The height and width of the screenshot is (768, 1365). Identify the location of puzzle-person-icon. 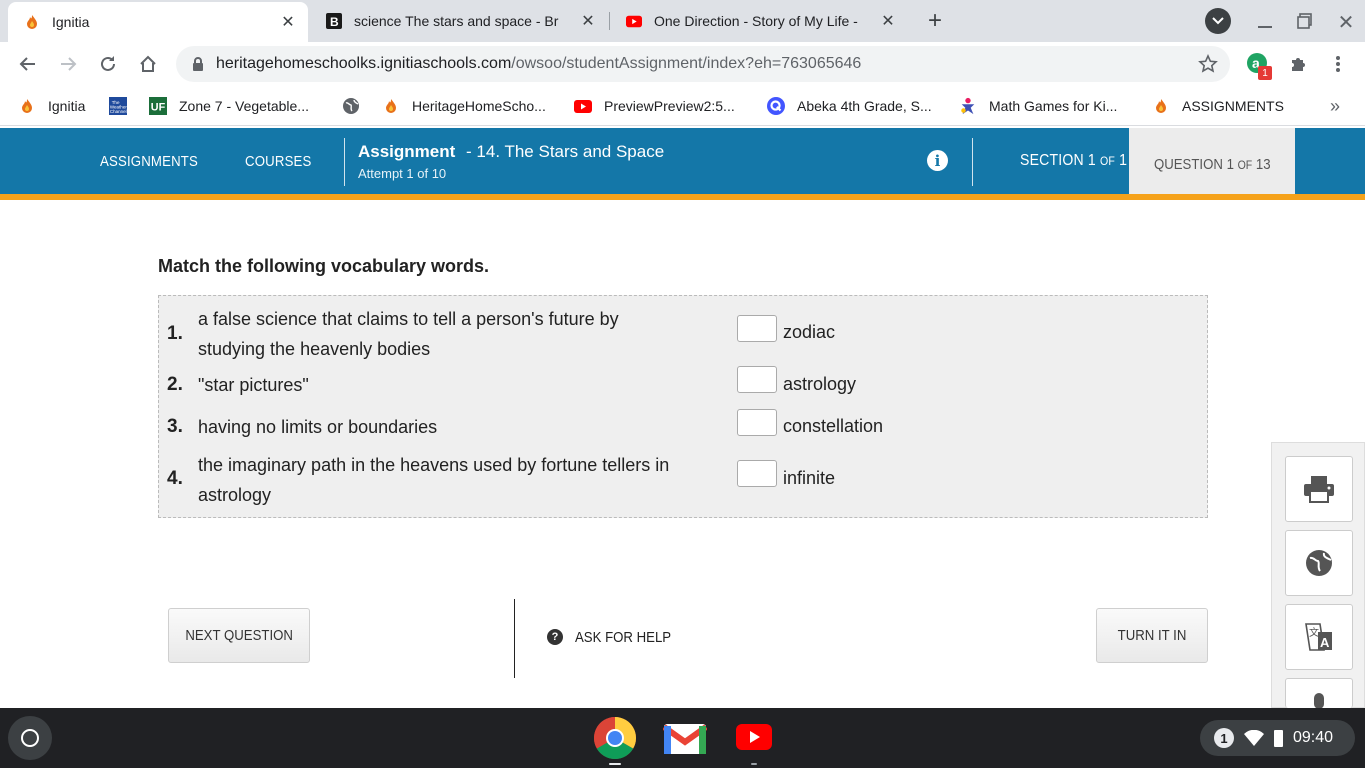
(968, 106).